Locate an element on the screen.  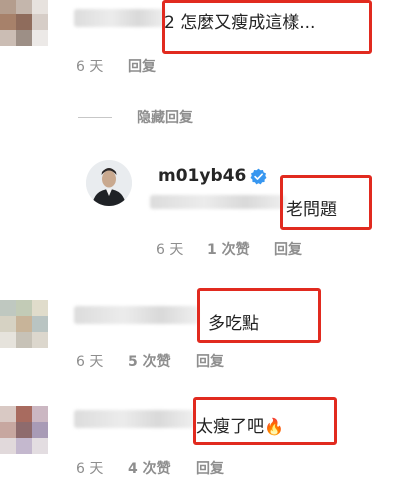
reply-text-blurred is located at coordinates (218, 202).